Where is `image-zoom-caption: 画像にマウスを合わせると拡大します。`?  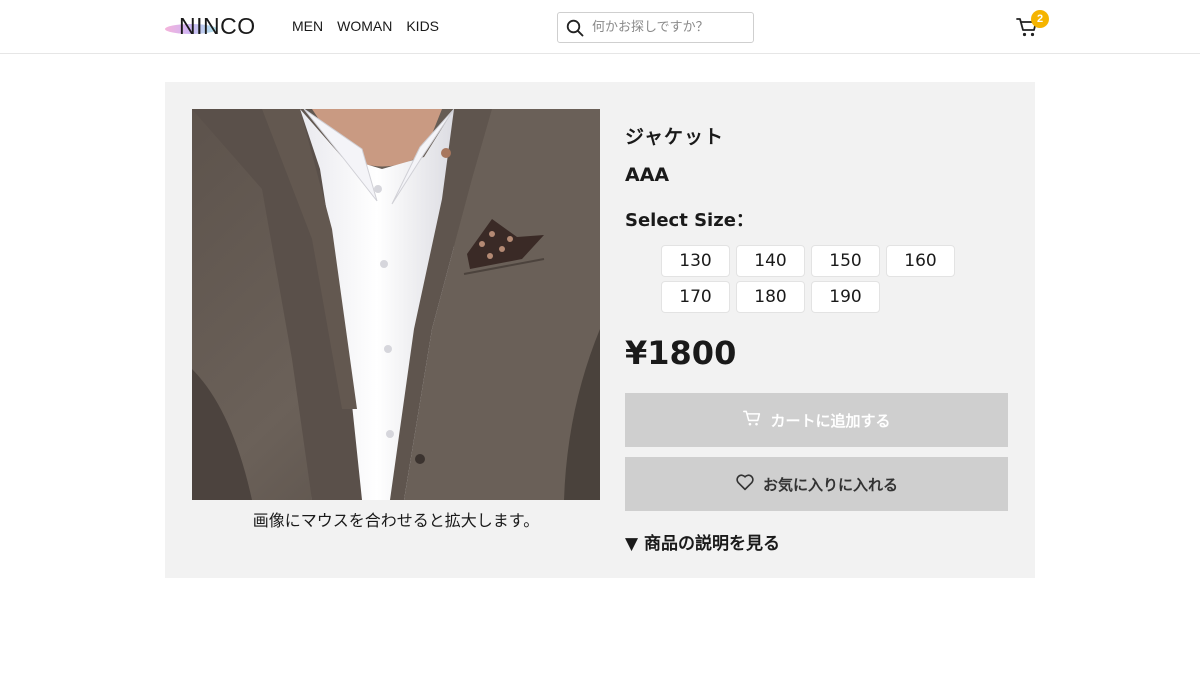 image-zoom-caption: 画像にマウスを合わせると拡大します。 is located at coordinates (396, 520).